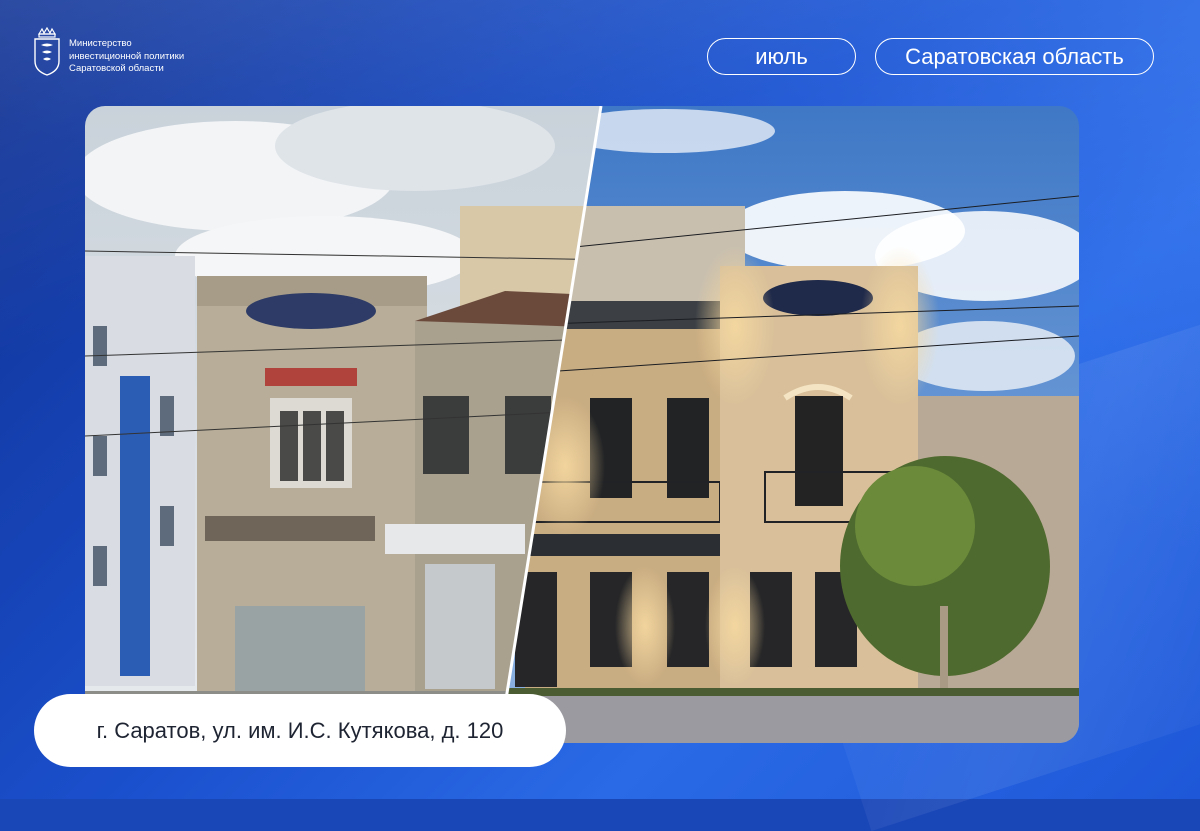 This screenshot has width=1200, height=831. I want to click on ministry-line-1: Министерство, so click(100, 43).